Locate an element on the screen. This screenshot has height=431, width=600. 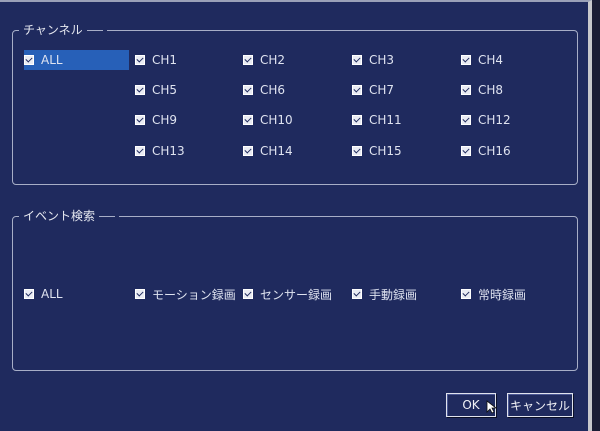
channel-label: CH14 is located at coordinates (276, 151).